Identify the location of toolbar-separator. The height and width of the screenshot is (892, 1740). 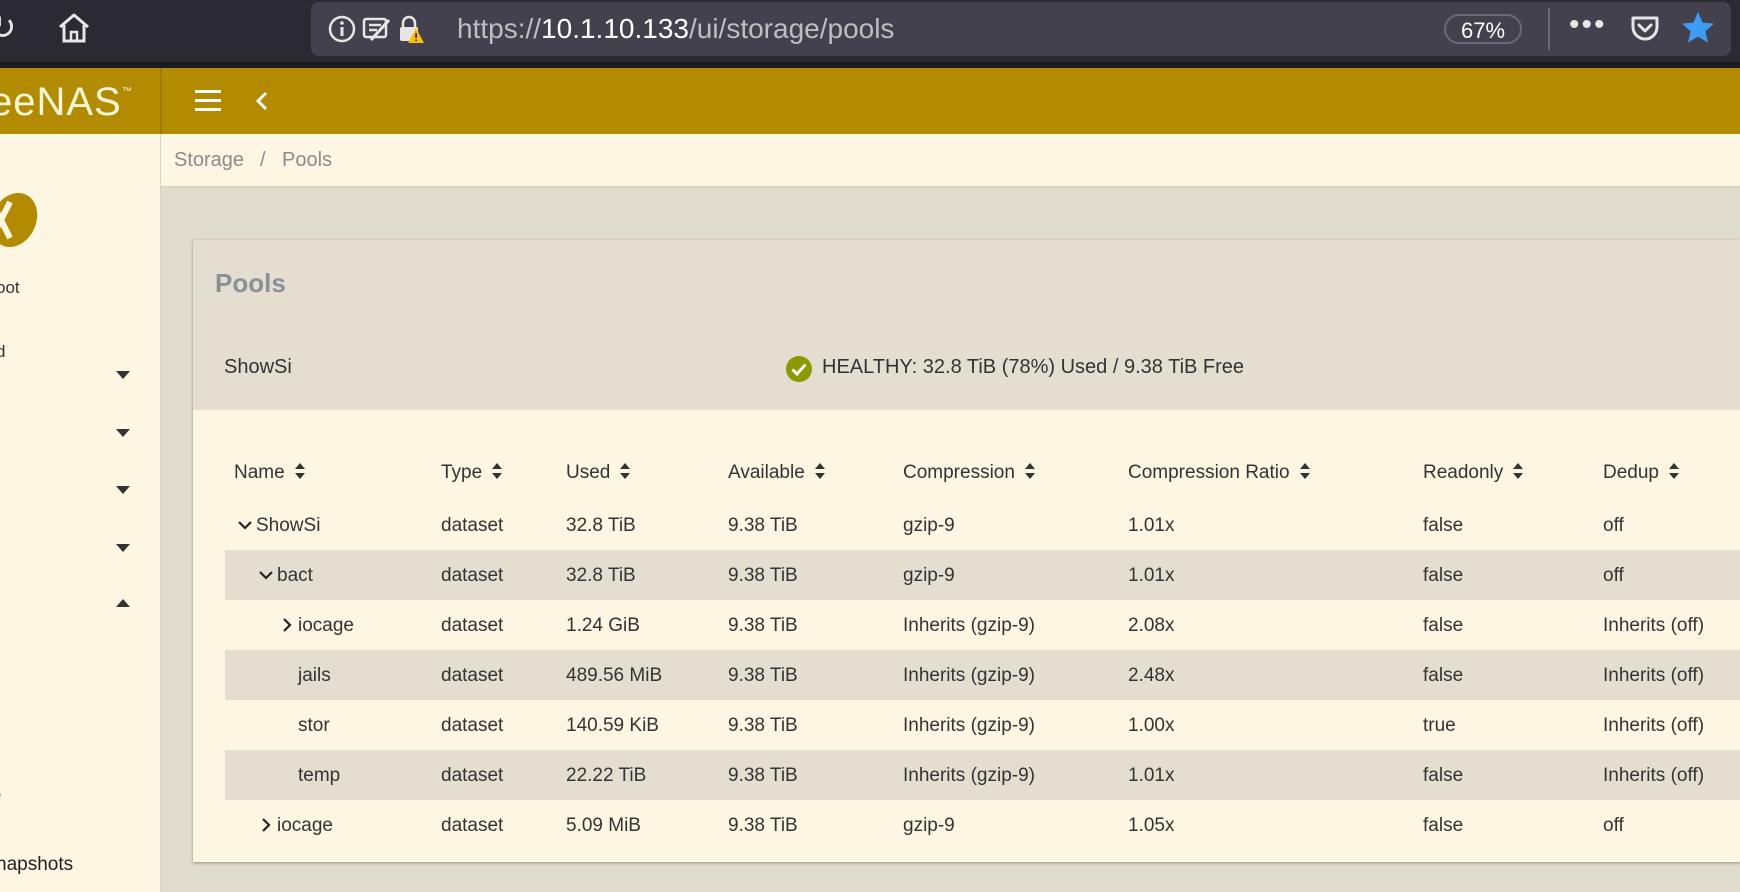
(1549, 29).